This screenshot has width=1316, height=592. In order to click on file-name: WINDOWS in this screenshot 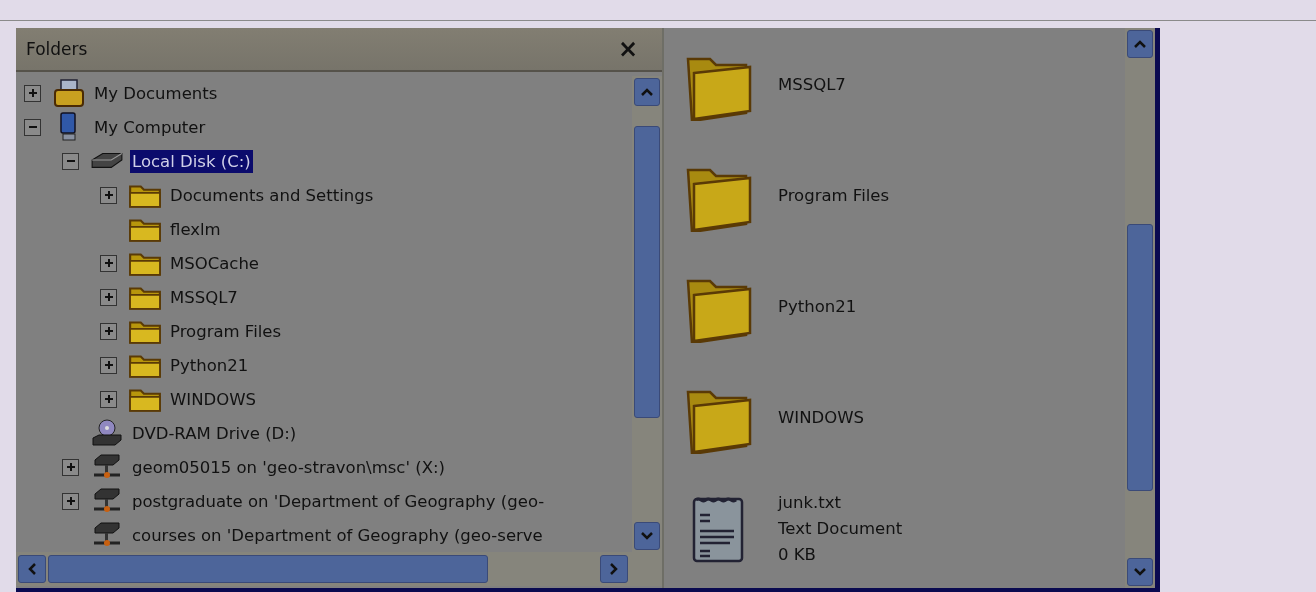, I will do `click(821, 417)`.